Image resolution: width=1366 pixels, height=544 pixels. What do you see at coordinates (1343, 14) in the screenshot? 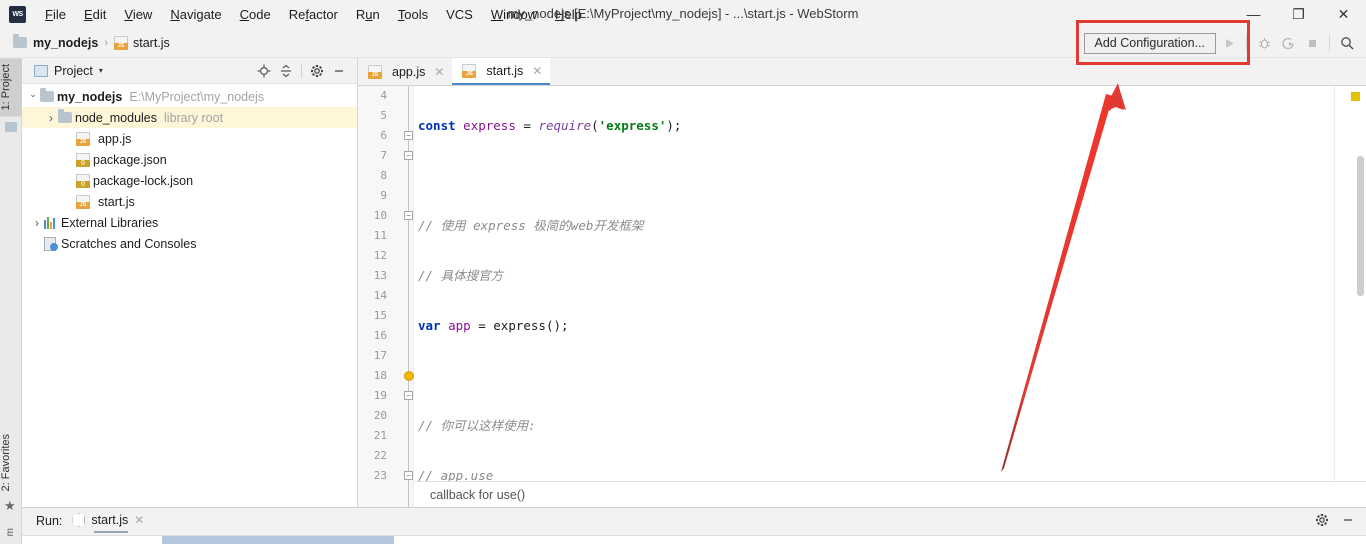
I see `close-button: ✕` at bounding box center [1343, 14].